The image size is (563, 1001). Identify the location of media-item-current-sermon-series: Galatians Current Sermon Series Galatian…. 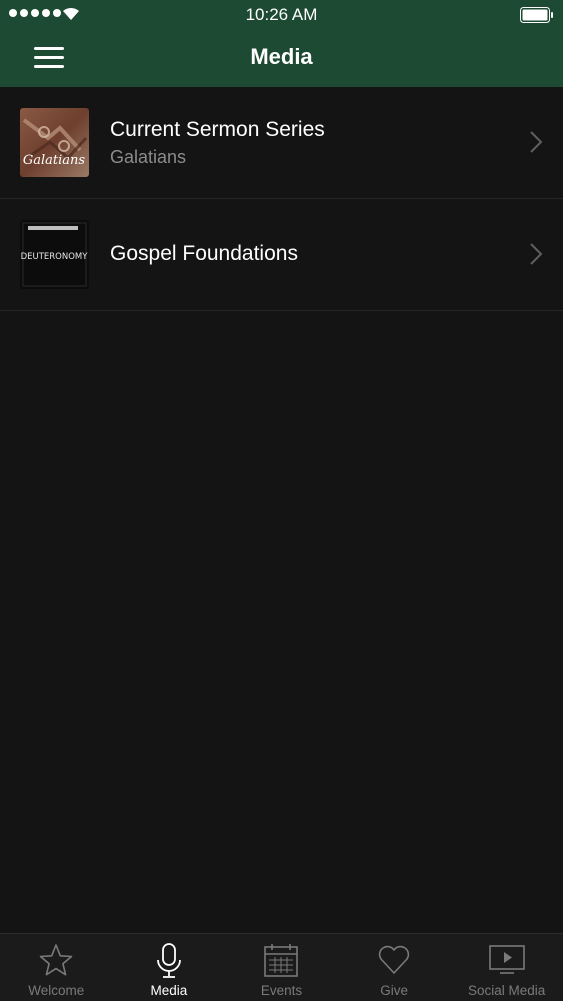
(281, 143).